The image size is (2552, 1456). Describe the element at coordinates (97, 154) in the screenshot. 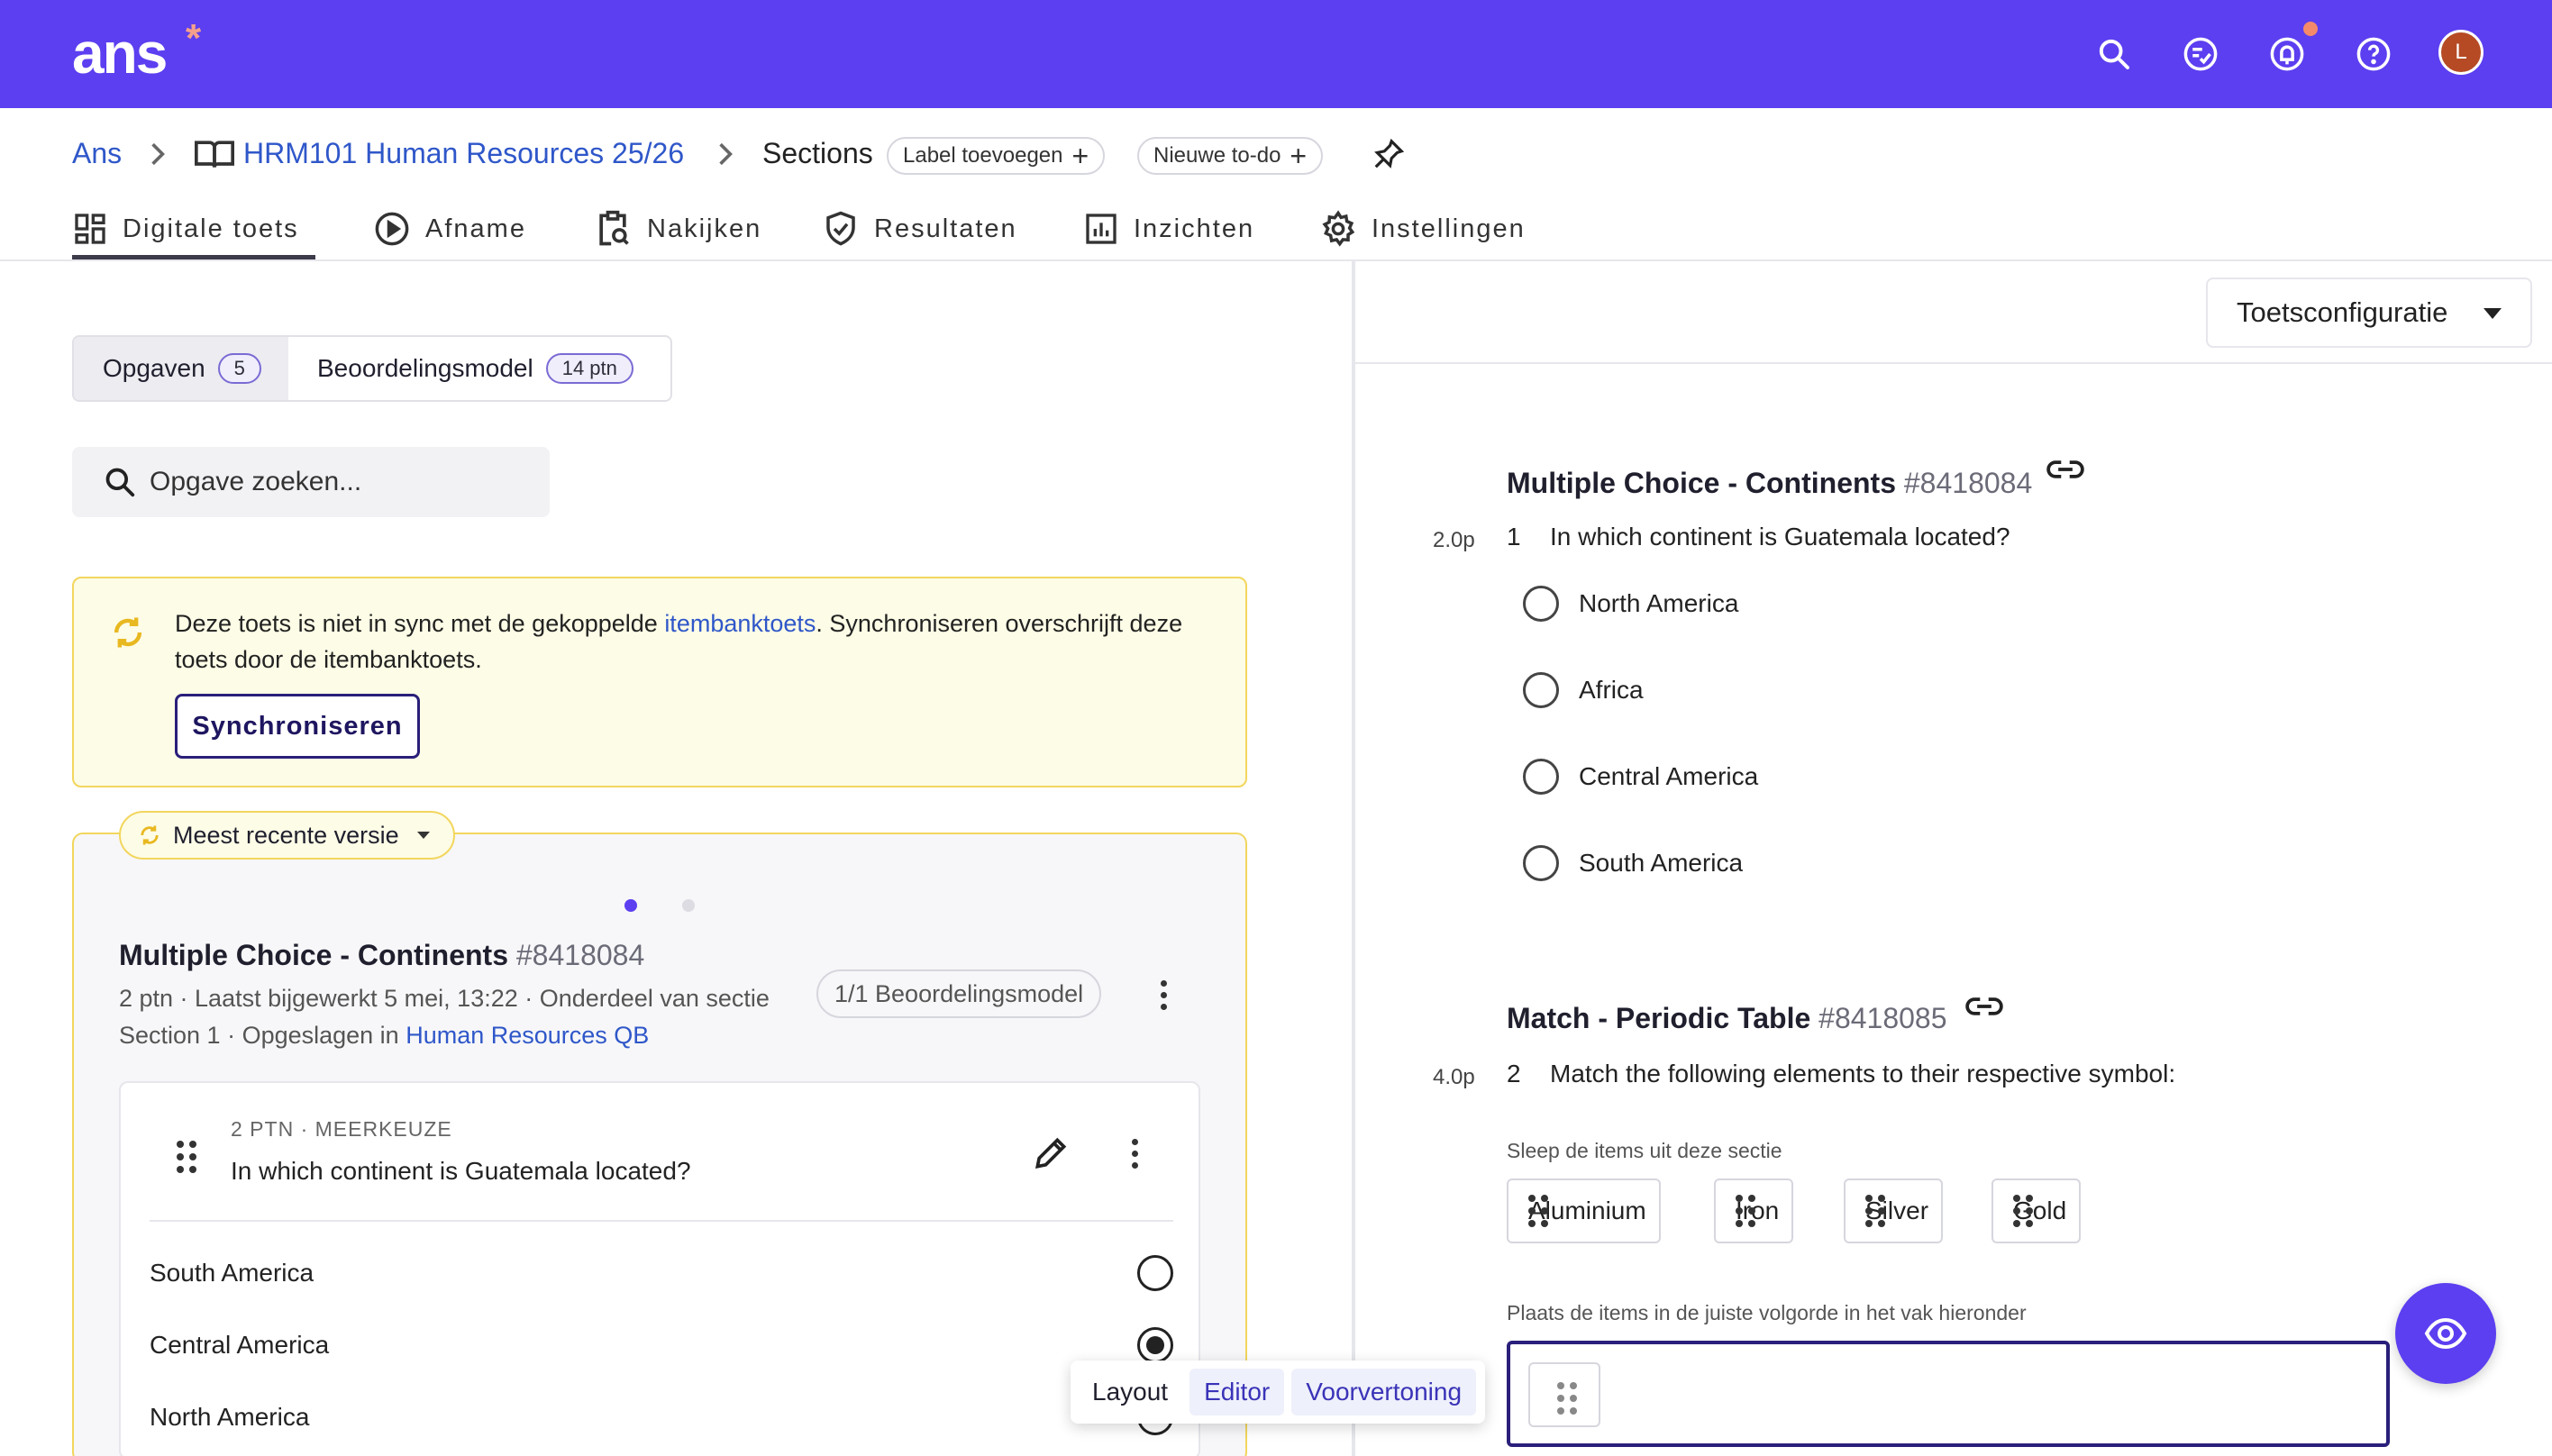

I see `breadcrumb-root: Ans` at that location.